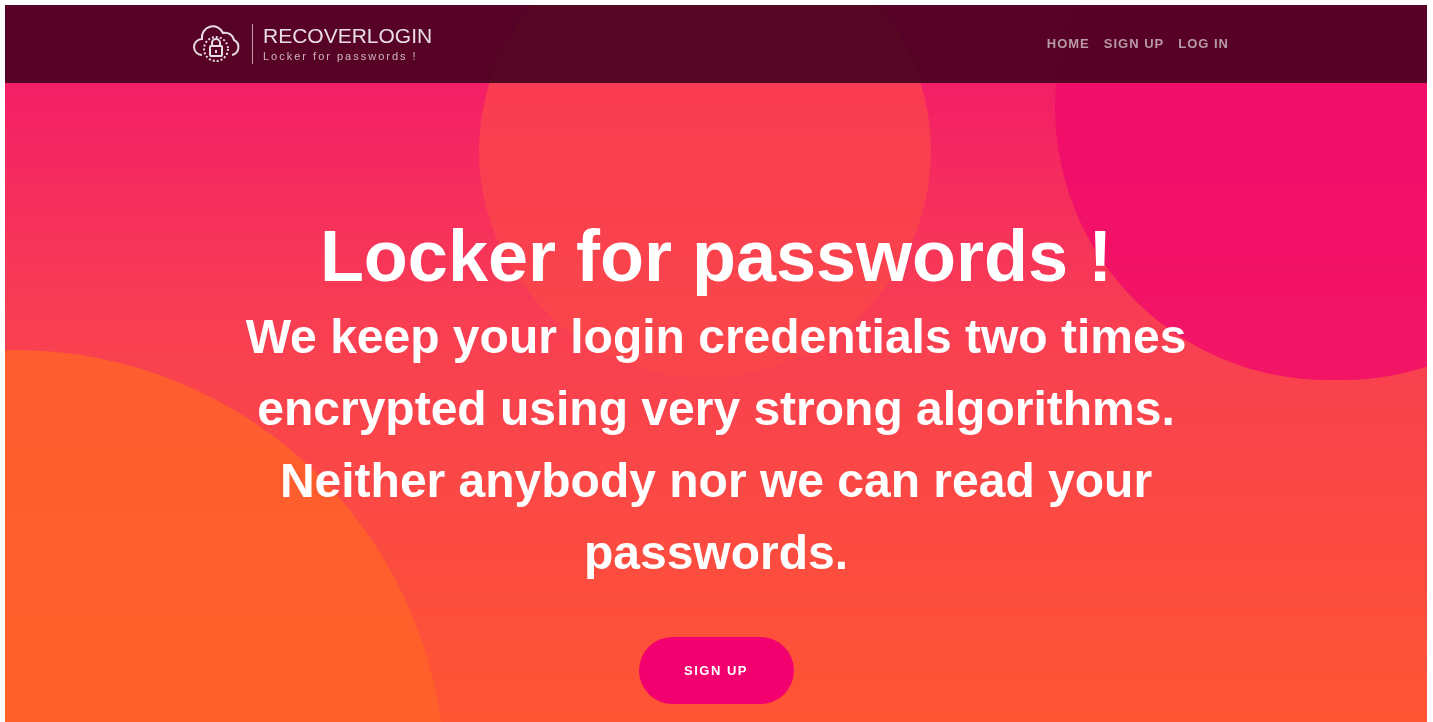  What do you see at coordinates (1068, 44) in the screenshot?
I see `nav-link: HOME` at bounding box center [1068, 44].